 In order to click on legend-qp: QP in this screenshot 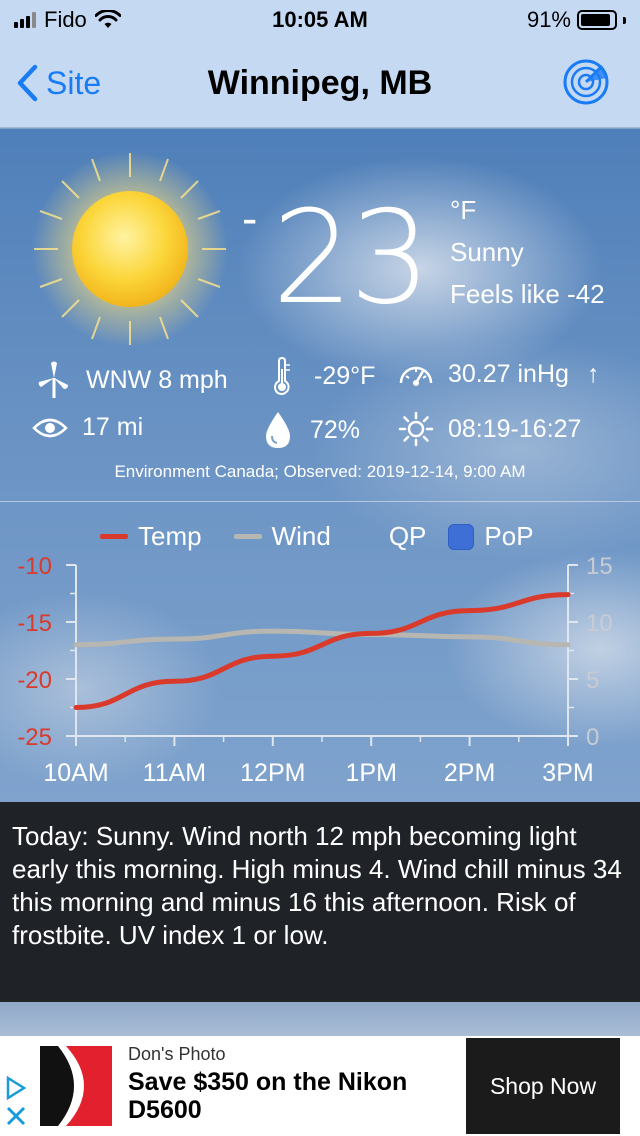, I will do `click(408, 536)`.